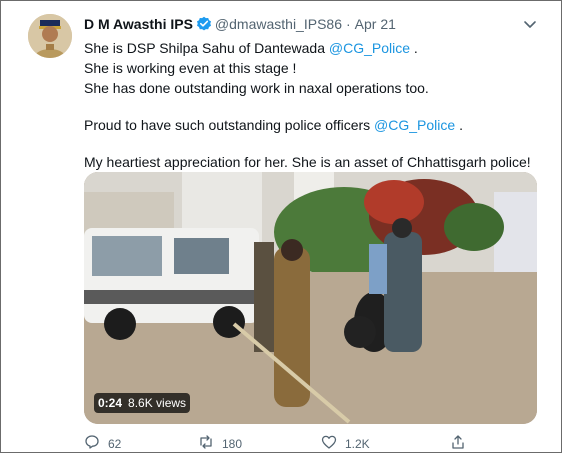 The image size is (562, 453). Describe the element at coordinates (204, 24) in the screenshot. I see `verified-badge-icon` at that location.